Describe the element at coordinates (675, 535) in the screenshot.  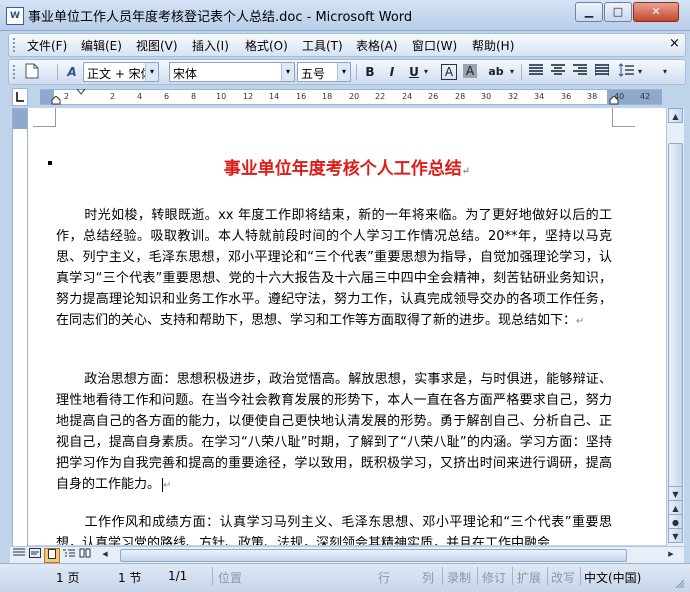
I see `next-page-icon: ▼` at that location.